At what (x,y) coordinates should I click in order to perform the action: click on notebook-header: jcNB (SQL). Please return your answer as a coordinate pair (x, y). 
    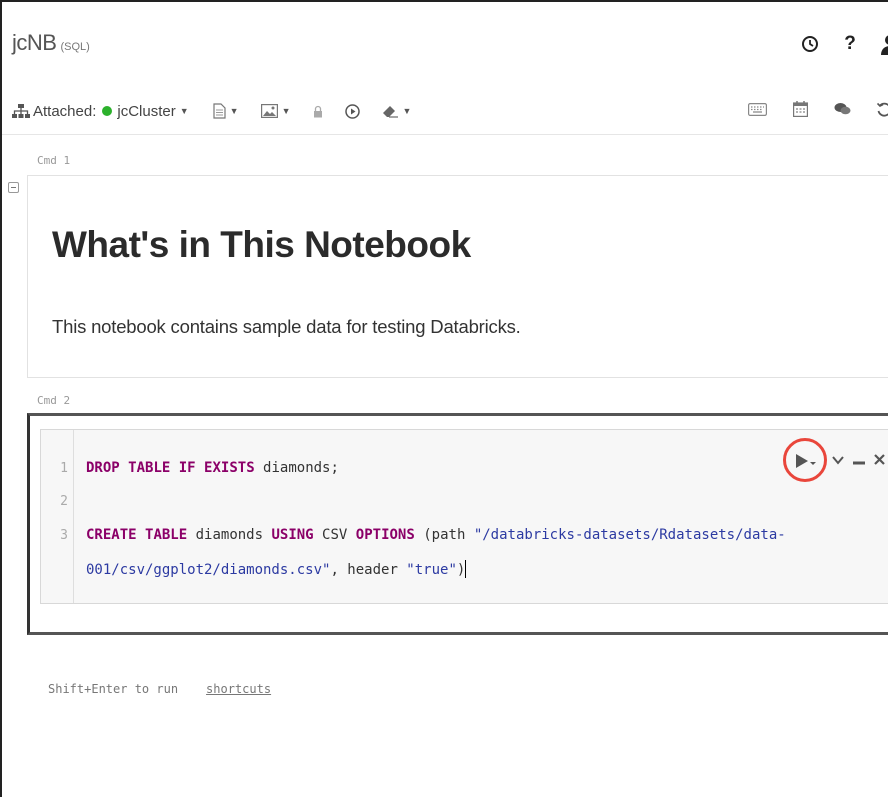
    Looking at the image, I should click on (51, 45).